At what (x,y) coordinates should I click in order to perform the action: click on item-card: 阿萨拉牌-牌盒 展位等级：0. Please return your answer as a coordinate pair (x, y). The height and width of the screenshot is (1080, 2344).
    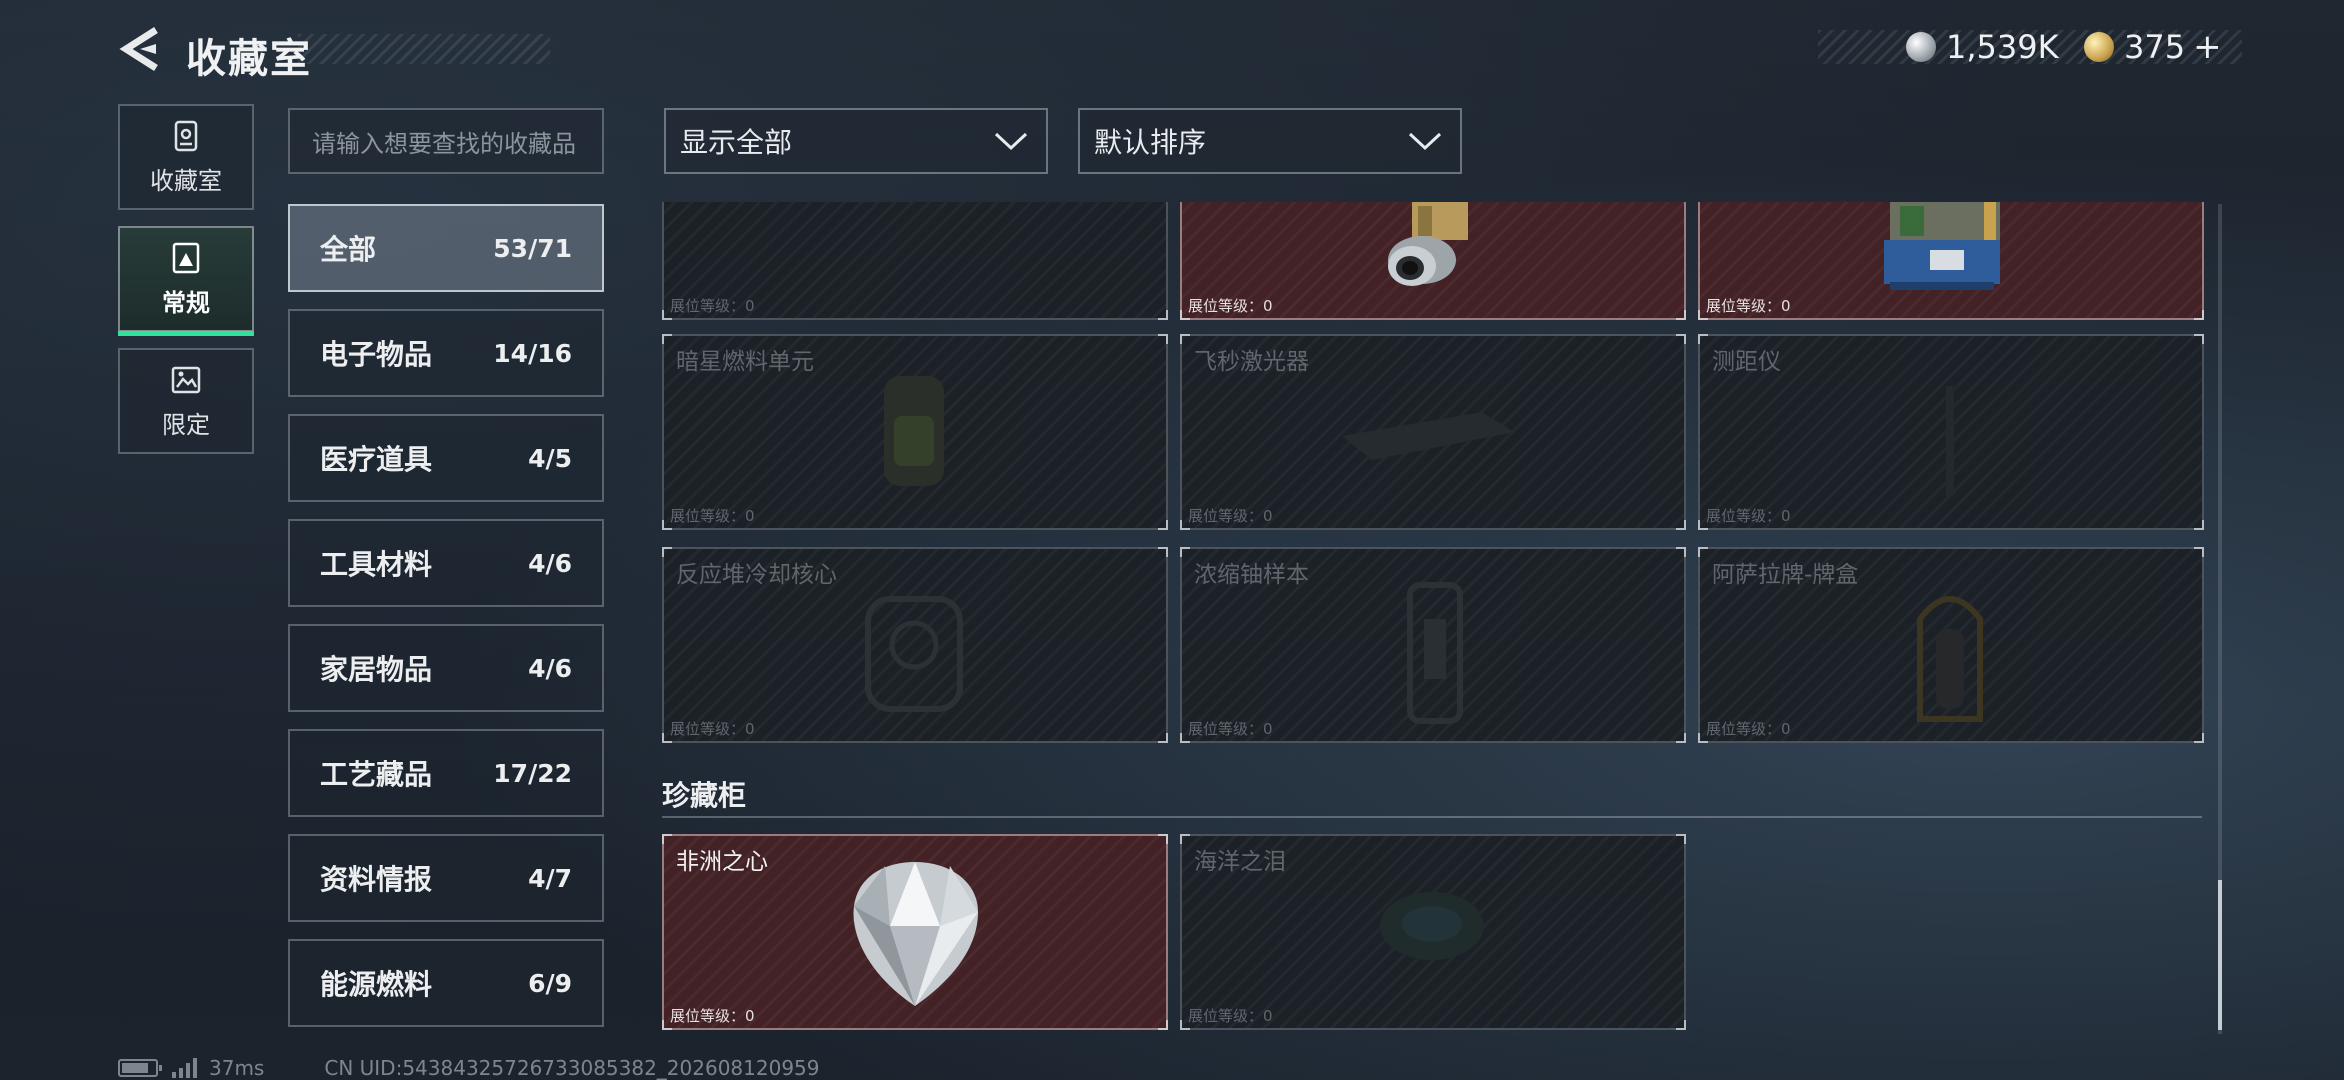
    Looking at the image, I should click on (1951, 645).